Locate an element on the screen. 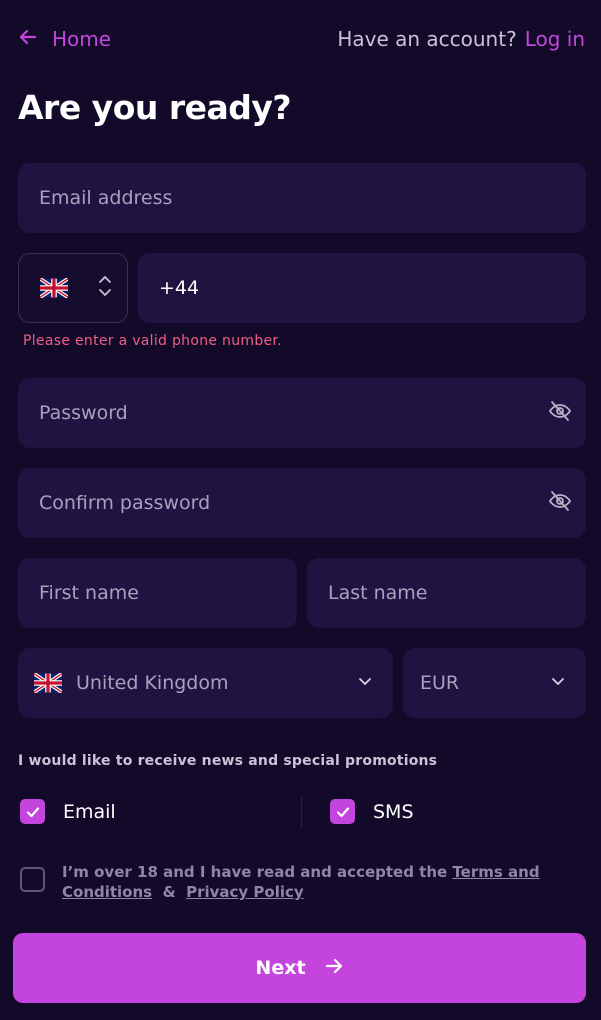  phone-field: +44 is located at coordinates (362, 288).